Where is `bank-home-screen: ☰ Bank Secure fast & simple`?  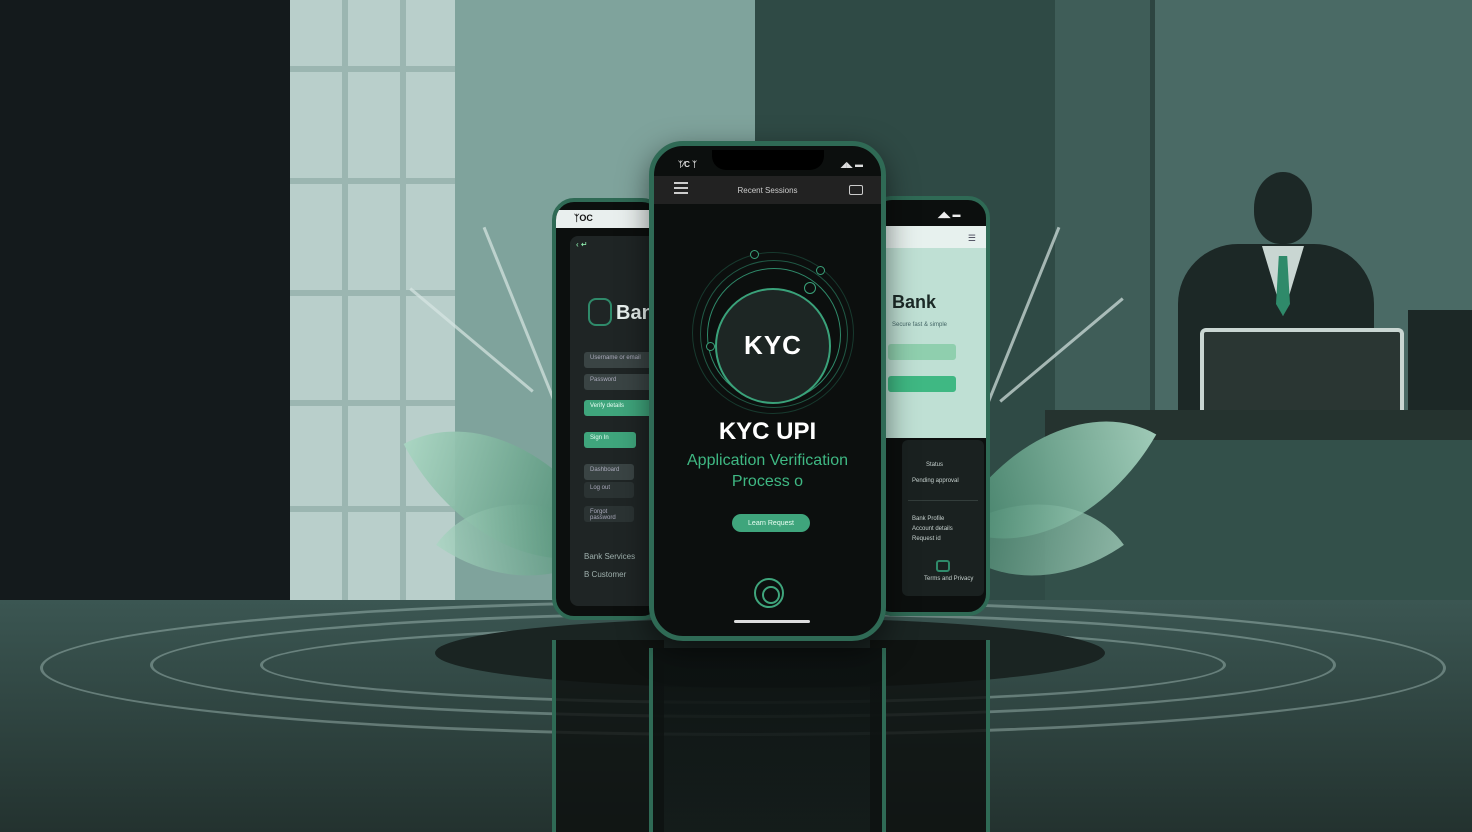
bank-home-screen: ☰ Bank Secure fast & simple is located at coordinates (930, 332).